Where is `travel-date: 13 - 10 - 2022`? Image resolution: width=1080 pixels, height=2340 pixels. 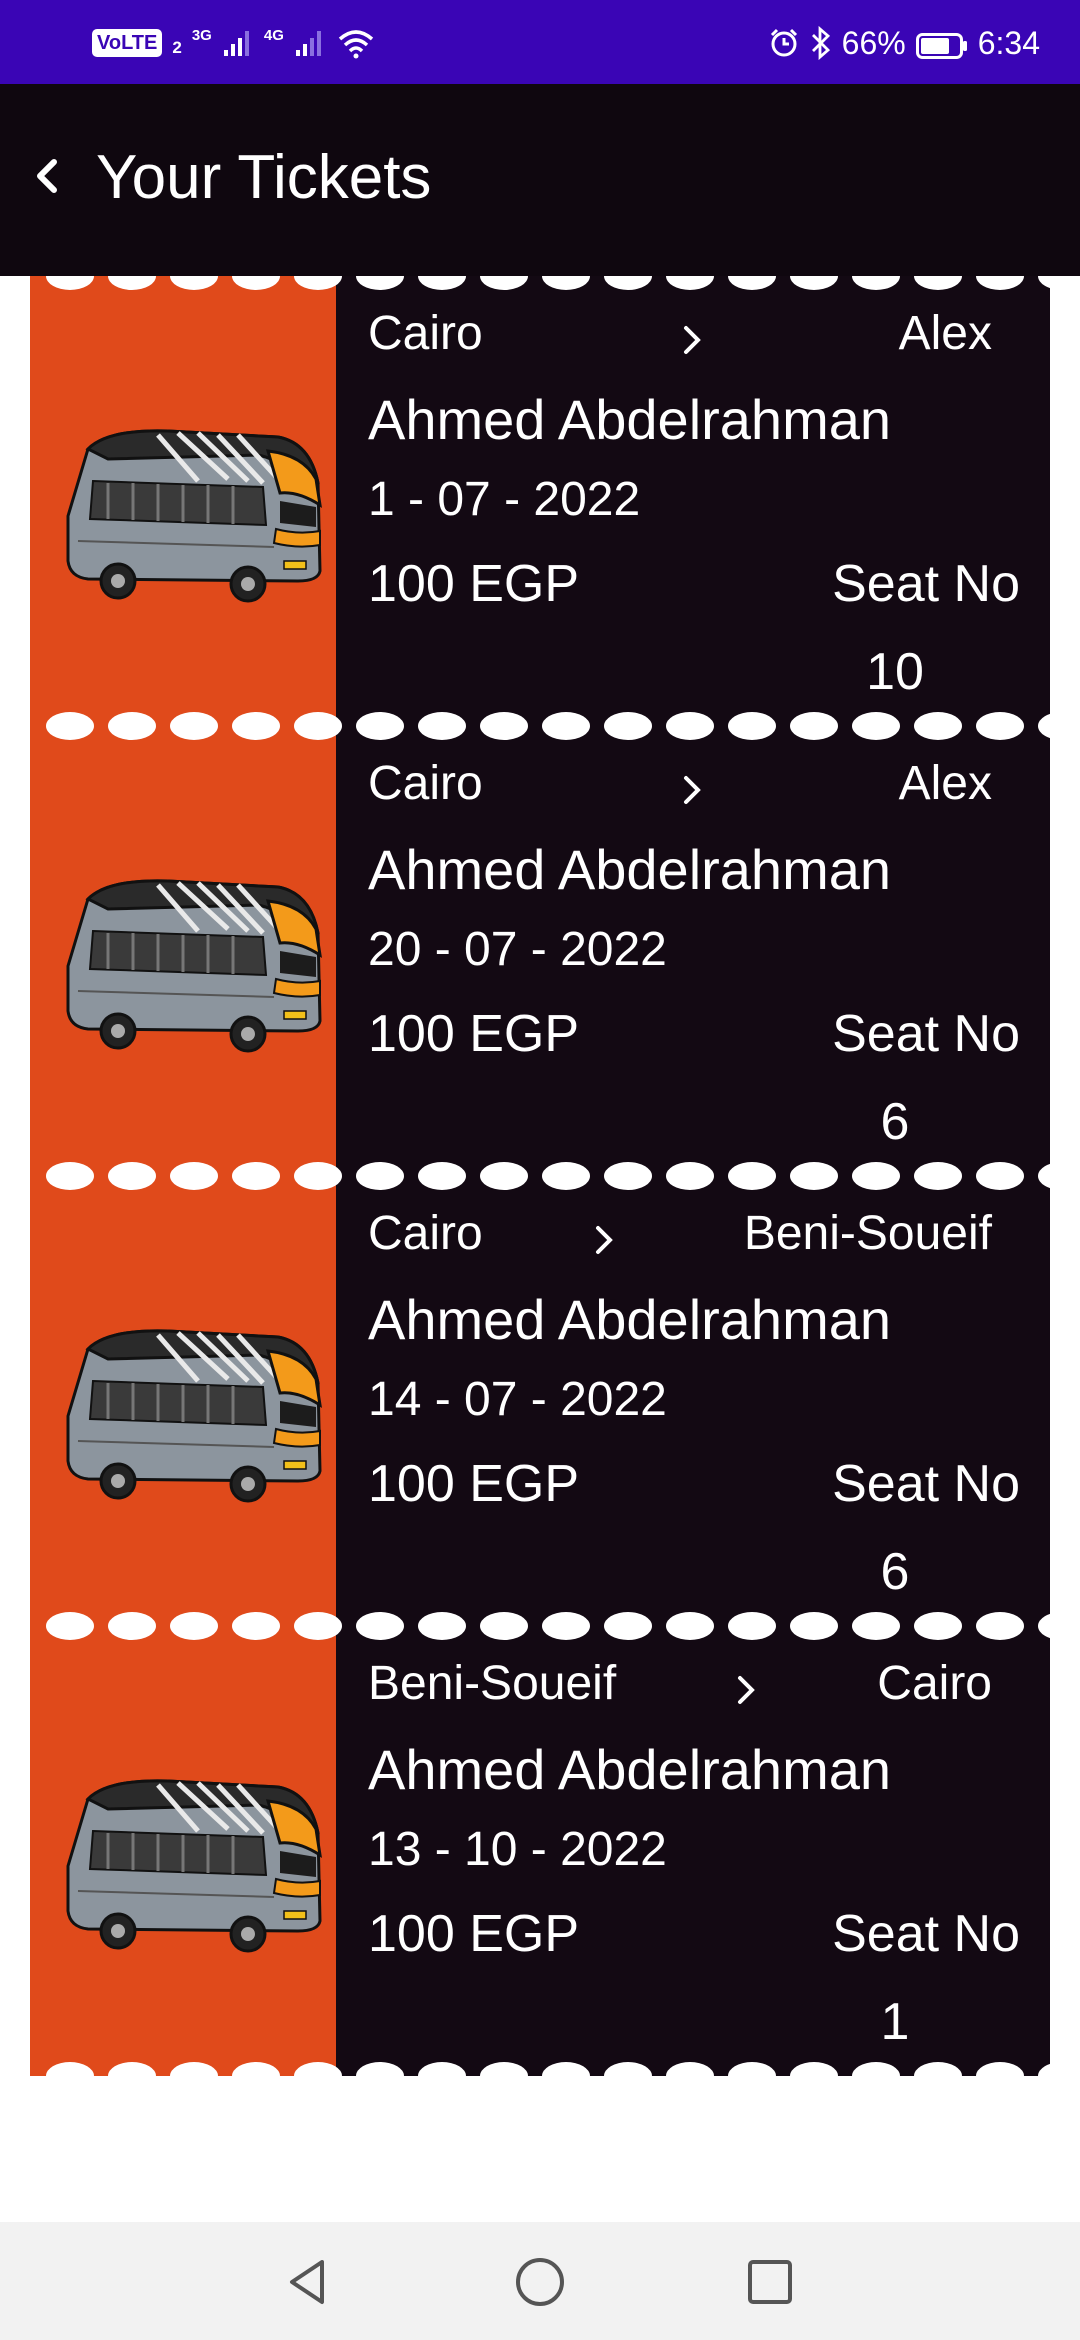
travel-date: 13 - 10 - 2022 is located at coordinates (517, 1849).